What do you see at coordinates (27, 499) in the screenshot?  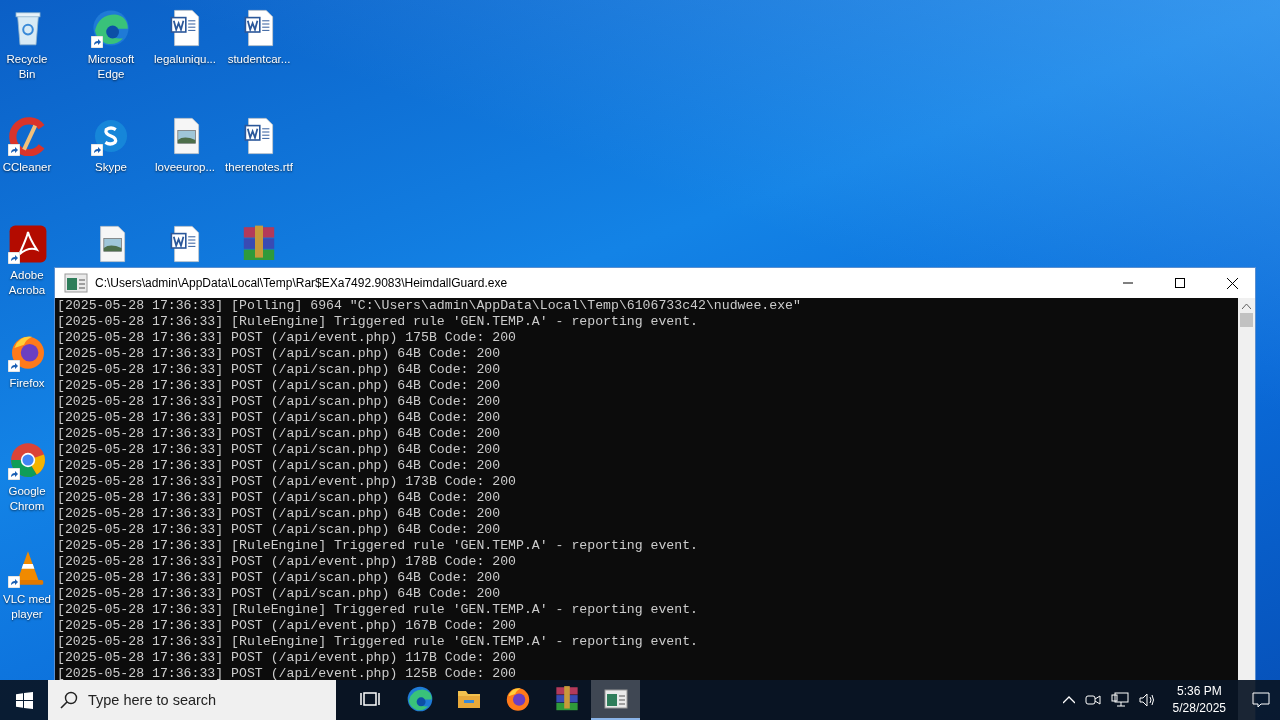 I see `desktop-icon-label: Google Chrom` at bounding box center [27, 499].